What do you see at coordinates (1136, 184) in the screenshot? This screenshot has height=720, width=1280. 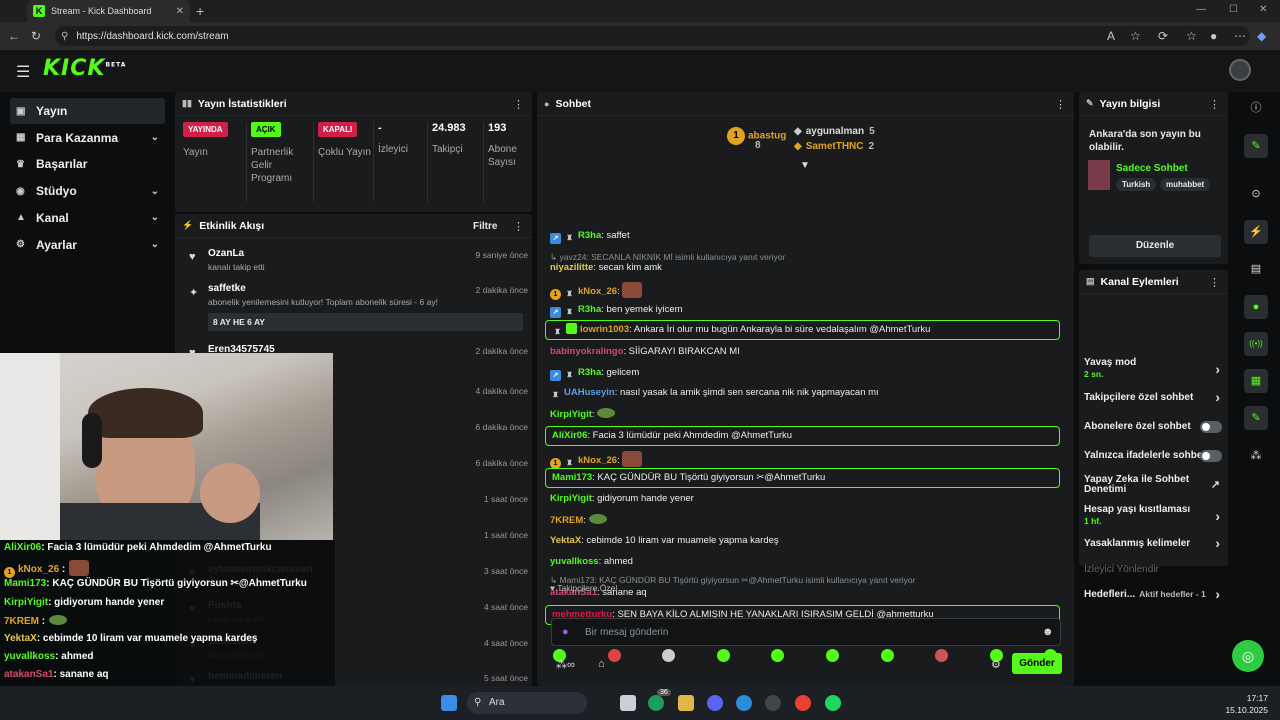 I see `tag-turkish: Turkish` at bounding box center [1136, 184].